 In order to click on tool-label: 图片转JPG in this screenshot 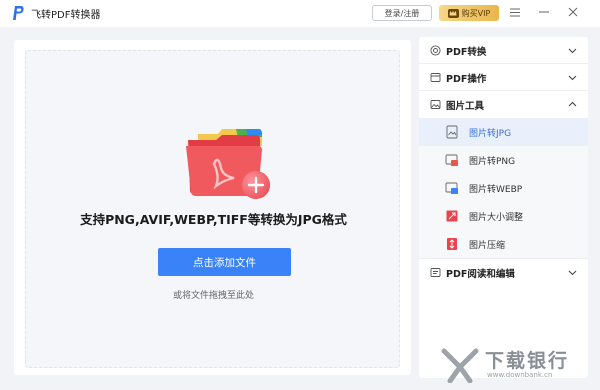, I will do `click(490, 134)`.